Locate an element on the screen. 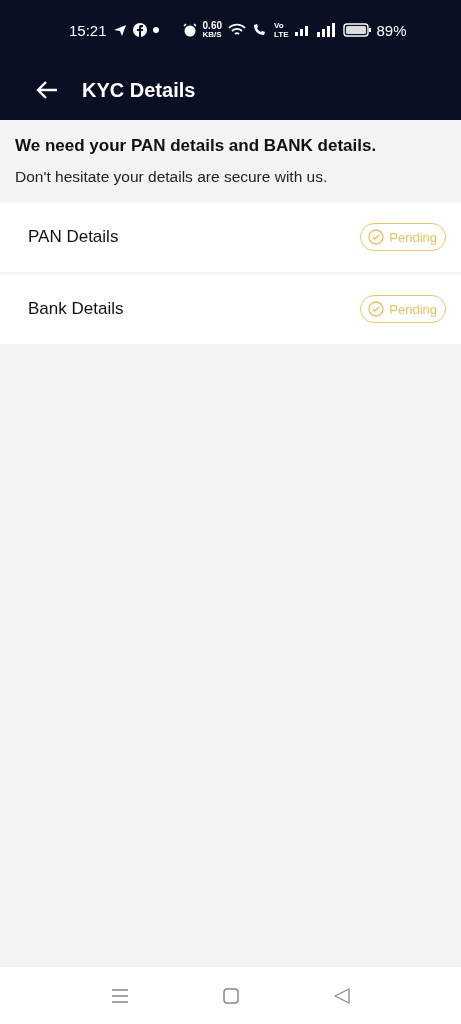 This screenshot has width=461, height=1024. back-arrow-icon is located at coordinates (47, 90).